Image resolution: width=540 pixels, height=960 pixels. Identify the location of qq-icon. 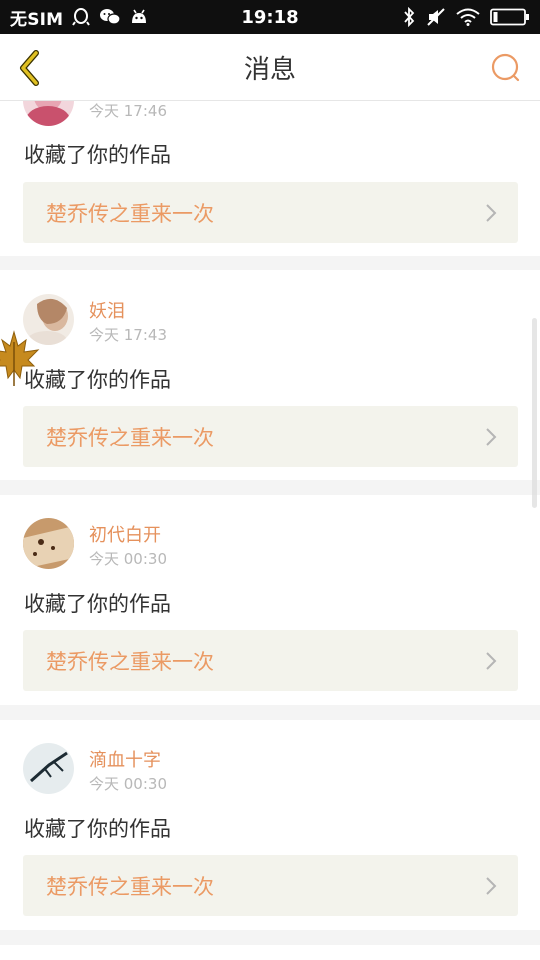
(81, 17).